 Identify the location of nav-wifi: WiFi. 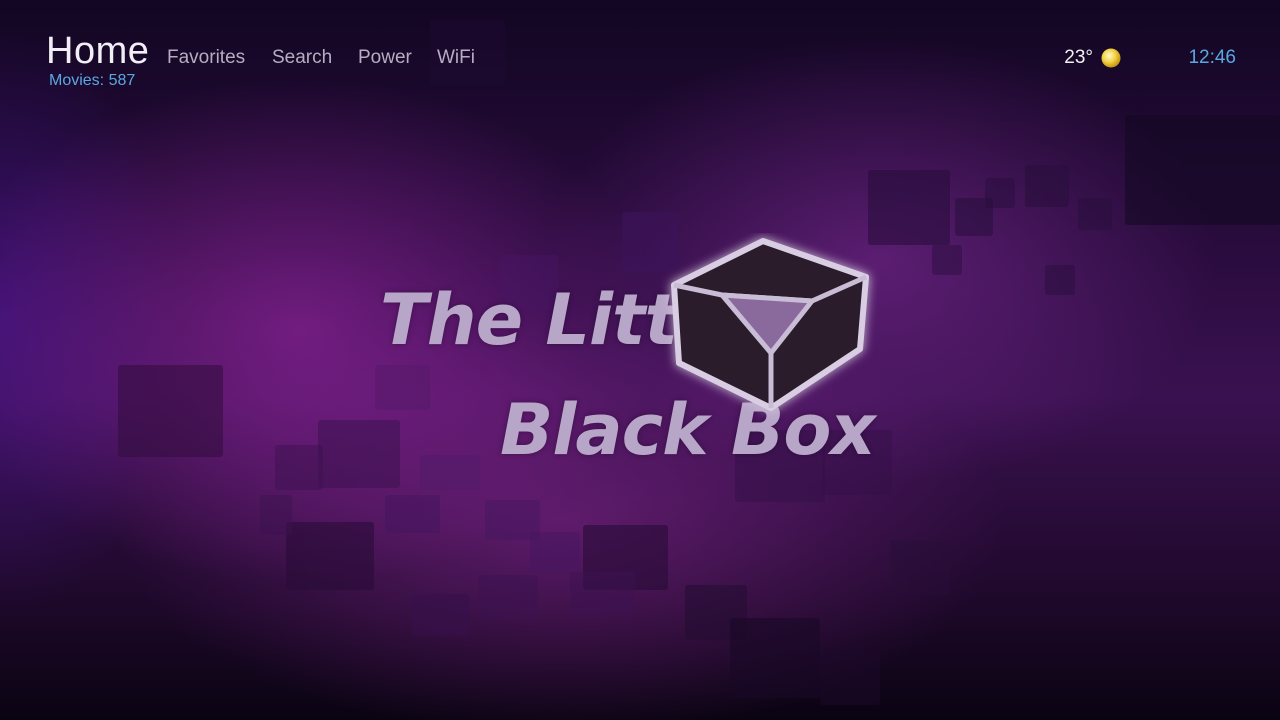
(456, 58).